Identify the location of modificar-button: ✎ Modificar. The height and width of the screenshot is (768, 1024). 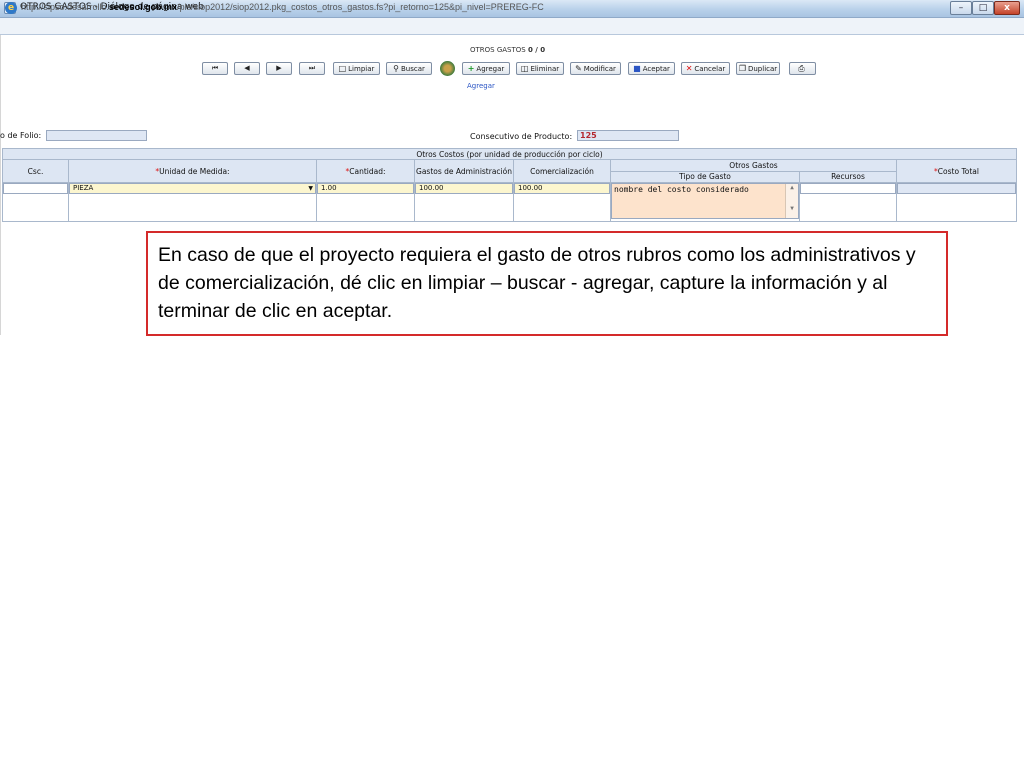
(595, 68).